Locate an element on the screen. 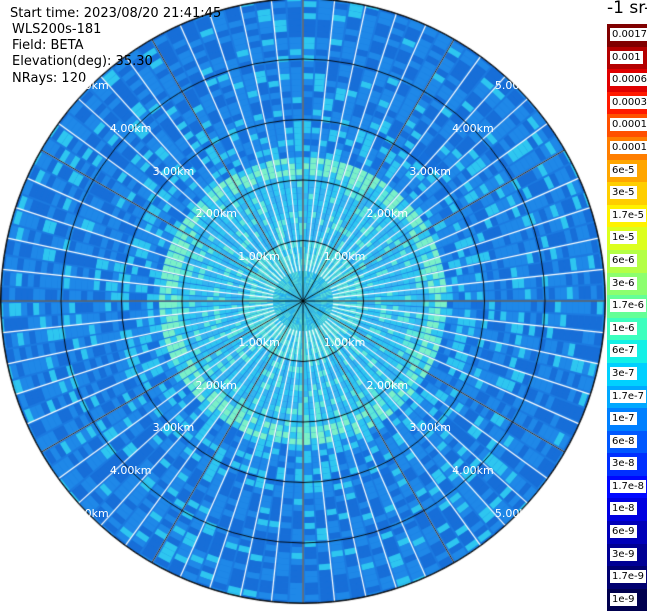  colorbar-cell: 1.7e-6 is located at coordinates (627, 306).